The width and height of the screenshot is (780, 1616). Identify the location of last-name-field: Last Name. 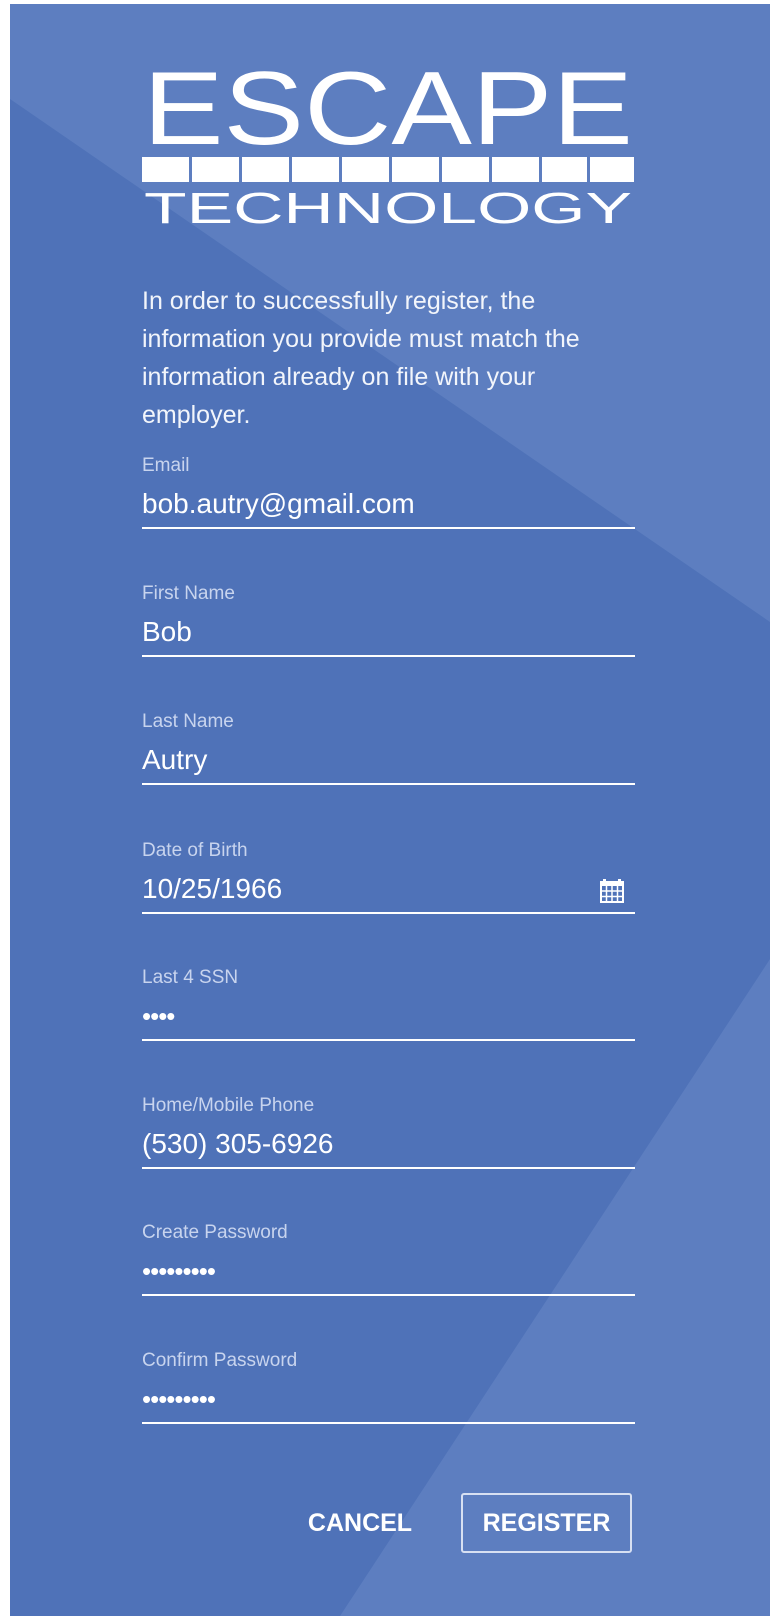
(388, 756).